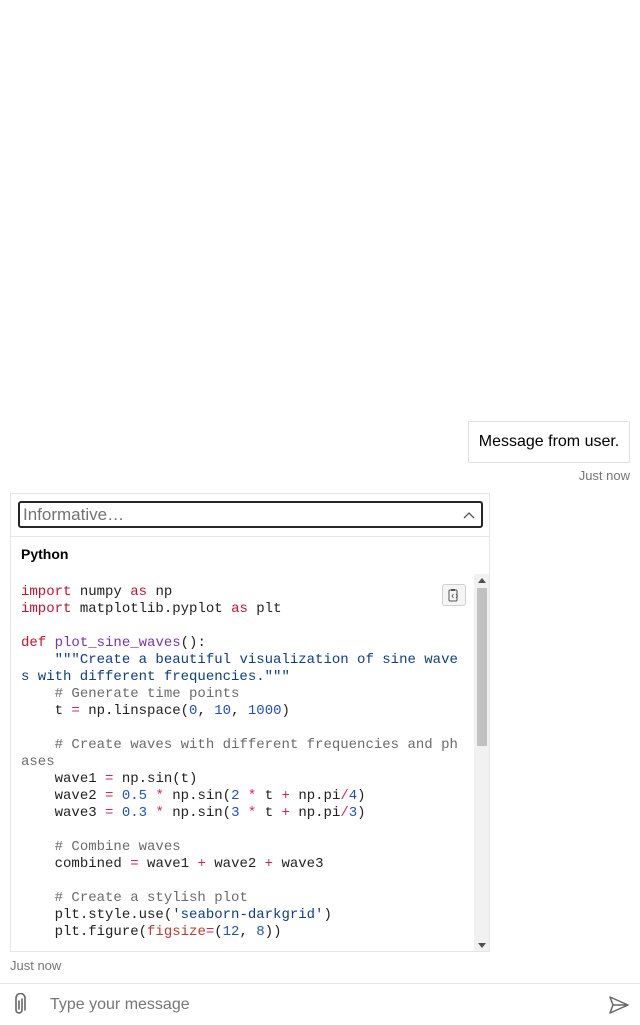 Image resolution: width=640 pixels, height=1025 pixels. What do you see at coordinates (36, 965) in the screenshot?
I see `bot-message-timestamp: Just now` at bounding box center [36, 965].